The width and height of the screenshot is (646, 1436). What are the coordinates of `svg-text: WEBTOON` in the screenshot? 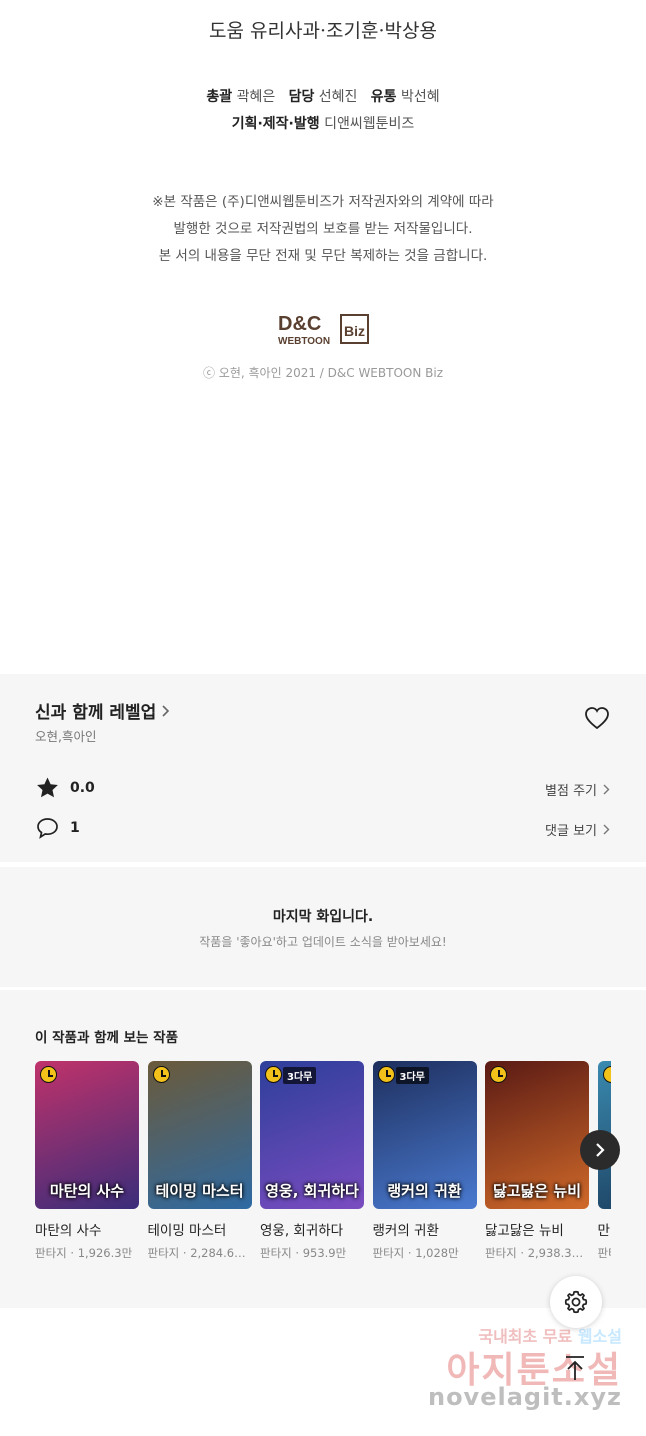 It's located at (304, 341).